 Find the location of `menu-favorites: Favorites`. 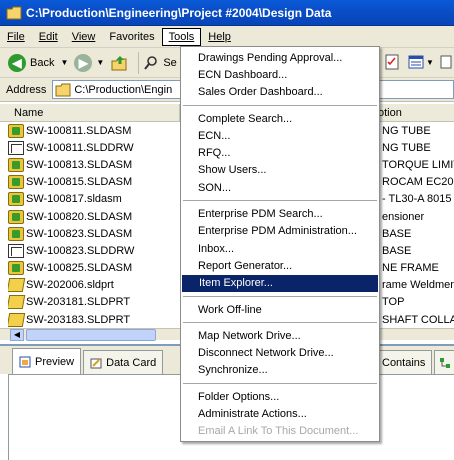

menu-favorites: Favorites is located at coordinates (131, 37).